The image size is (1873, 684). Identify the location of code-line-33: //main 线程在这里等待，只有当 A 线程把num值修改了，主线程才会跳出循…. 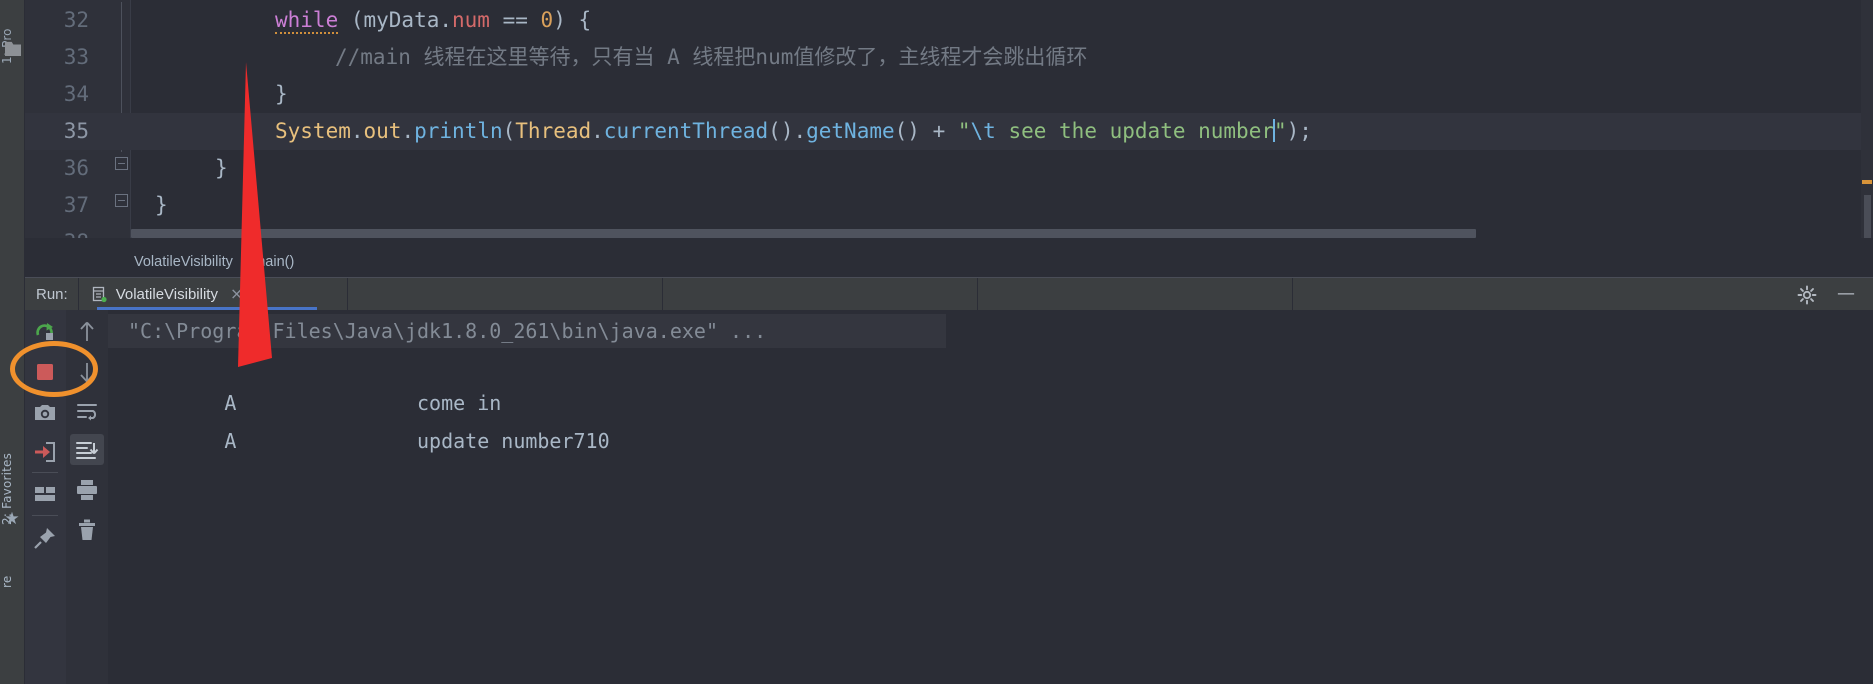
(711, 57).